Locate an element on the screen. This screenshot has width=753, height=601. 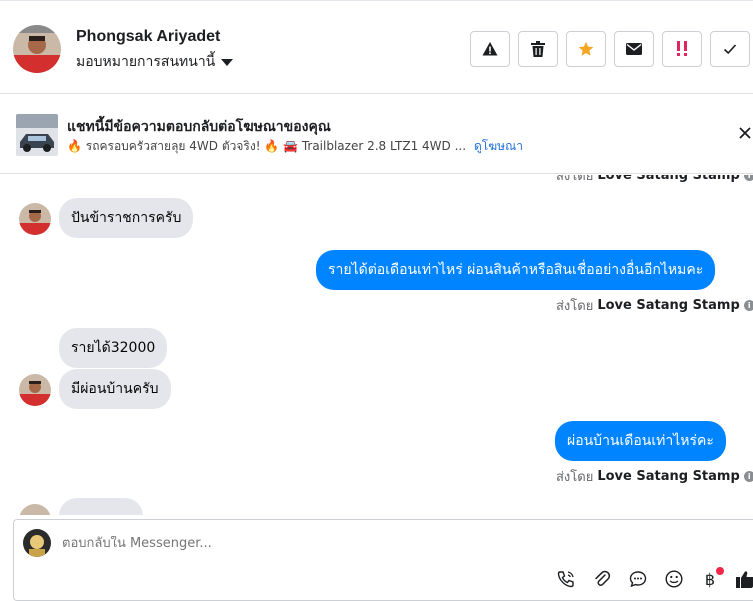
ad-banner-title: แชทนี้มีข้อความตอบกลับต่อโฆษณาของคุณ is located at coordinates (199, 127).